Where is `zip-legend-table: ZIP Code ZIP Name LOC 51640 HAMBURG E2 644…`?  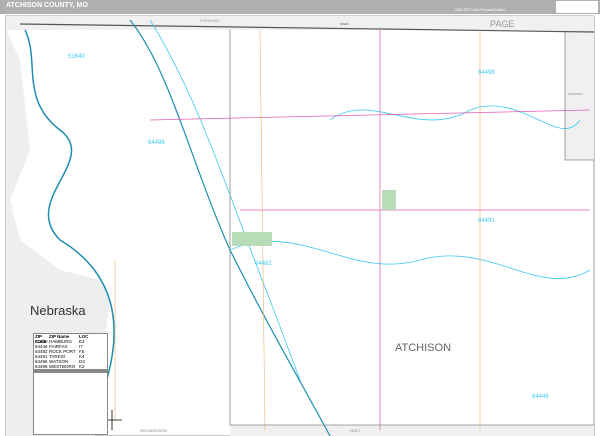
zip-legend-table: ZIP Code ZIP Name LOC 51640 HAMBURG E2 644… is located at coordinates (70, 384).